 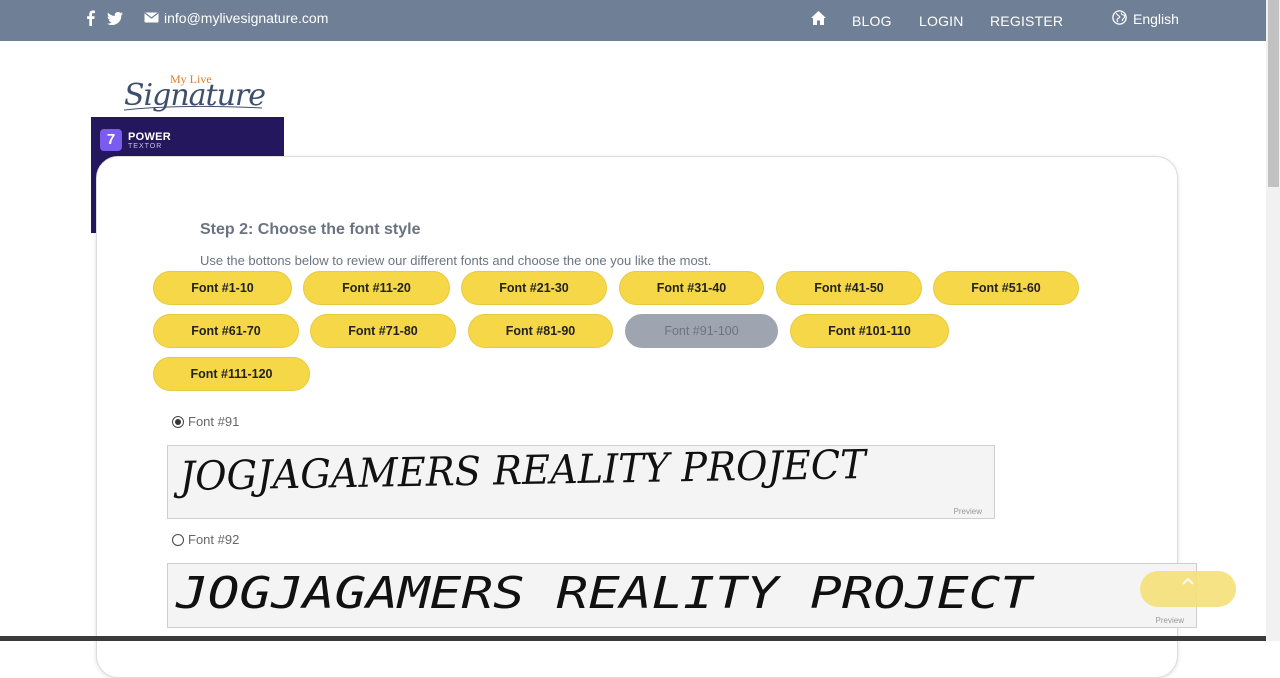 What do you see at coordinates (222, 288) in the screenshot?
I see `font-range-button: Font #1-10` at bounding box center [222, 288].